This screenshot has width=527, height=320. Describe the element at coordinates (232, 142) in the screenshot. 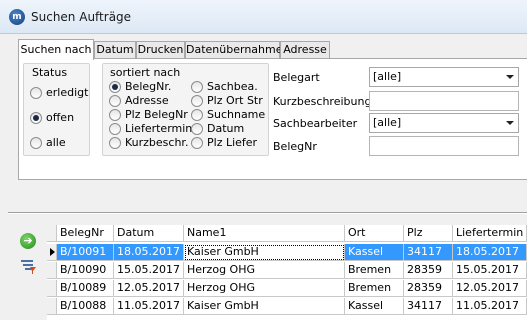

I see `sort-radio-label: Plz Liefer` at that location.